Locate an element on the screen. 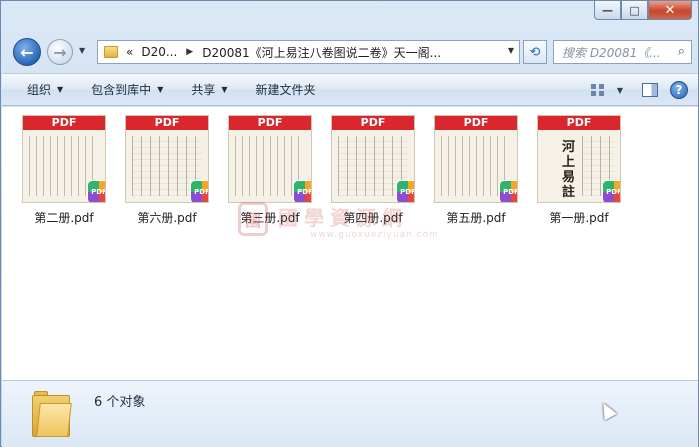  file-item: PDF PDF 第三册.pdf is located at coordinates (270, 177).